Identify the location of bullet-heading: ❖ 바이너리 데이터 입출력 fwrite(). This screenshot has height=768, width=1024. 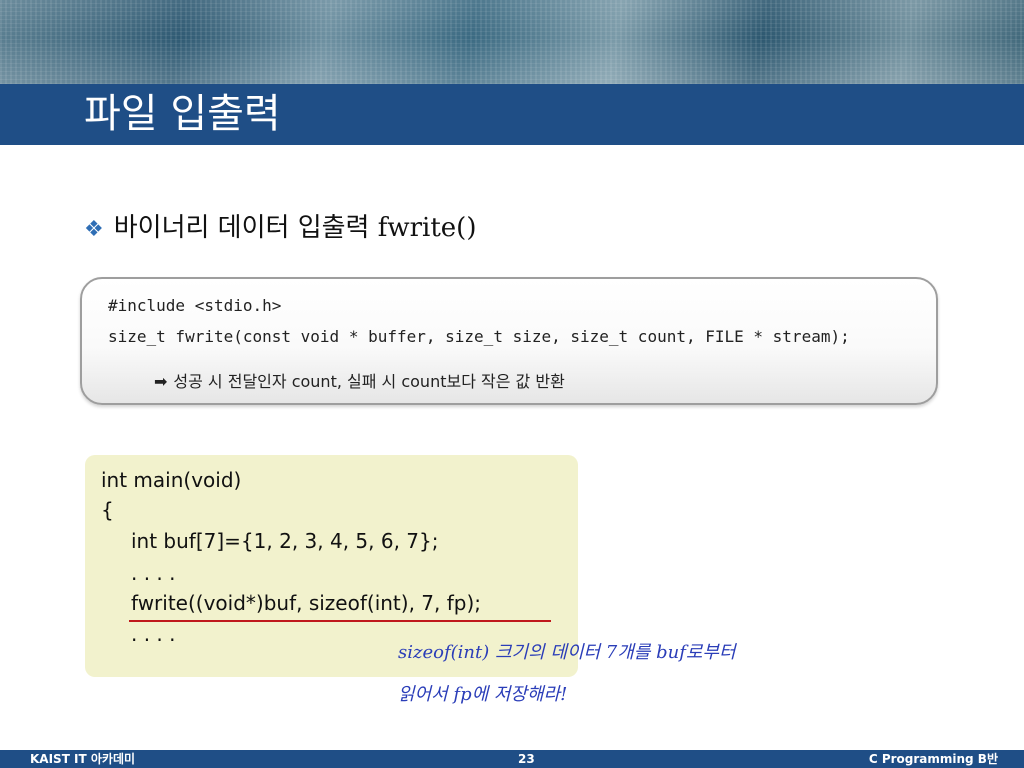
(280, 228).